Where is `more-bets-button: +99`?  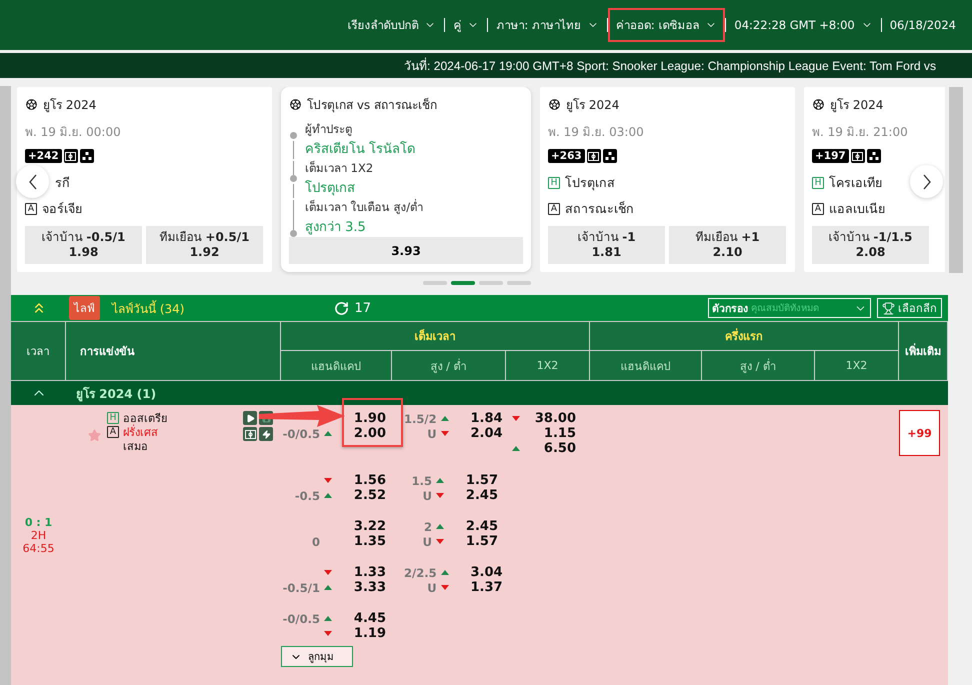
more-bets-button: +99 is located at coordinates (919, 433).